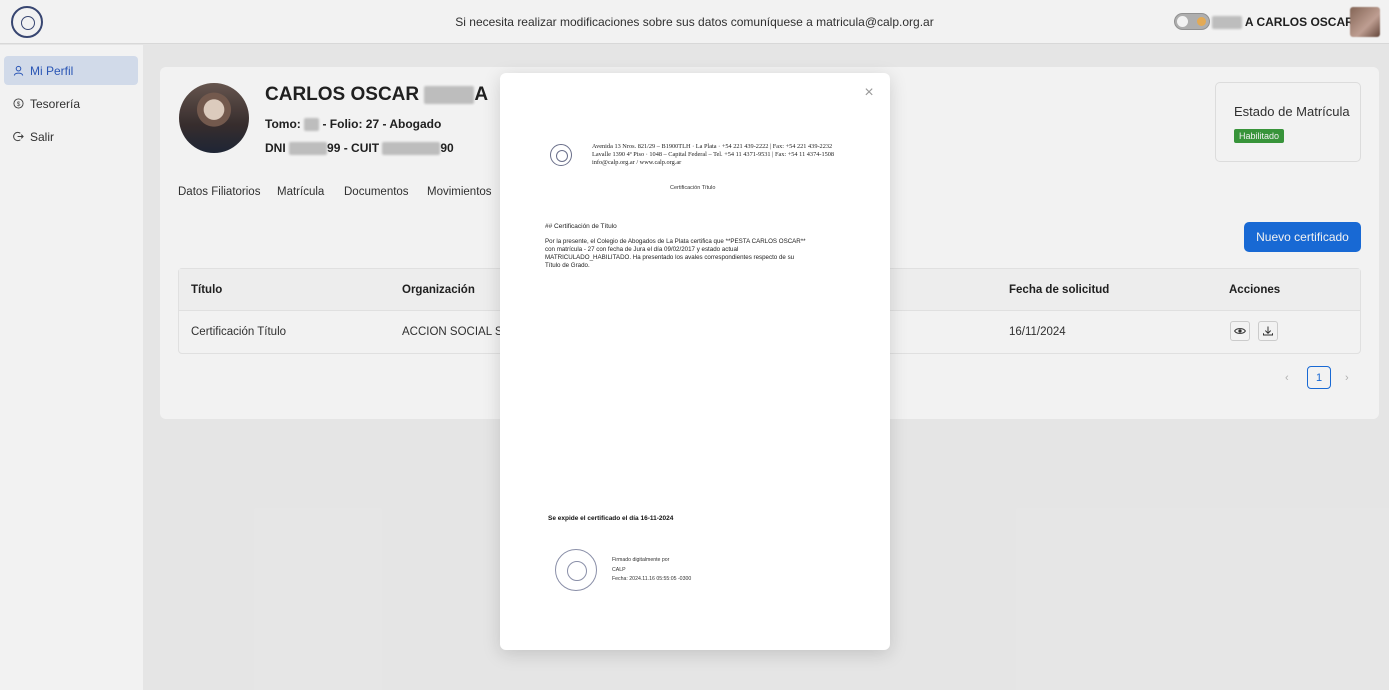 Image resolution: width=1389 pixels, height=690 pixels. Describe the element at coordinates (561, 155) in the screenshot. I see `calp-seal-icon` at that location.